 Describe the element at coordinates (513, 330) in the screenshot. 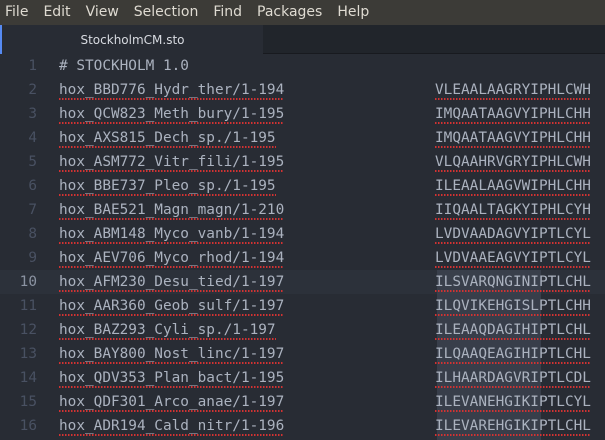

I see `sequence-residues: ILEAAQDAGIHIPTLCHL` at that location.